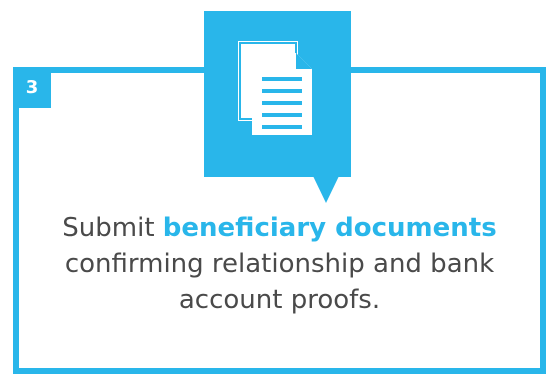  Describe the element at coordinates (32, 87) in the screenshot. I see `step-number-badge: 3` at that location.